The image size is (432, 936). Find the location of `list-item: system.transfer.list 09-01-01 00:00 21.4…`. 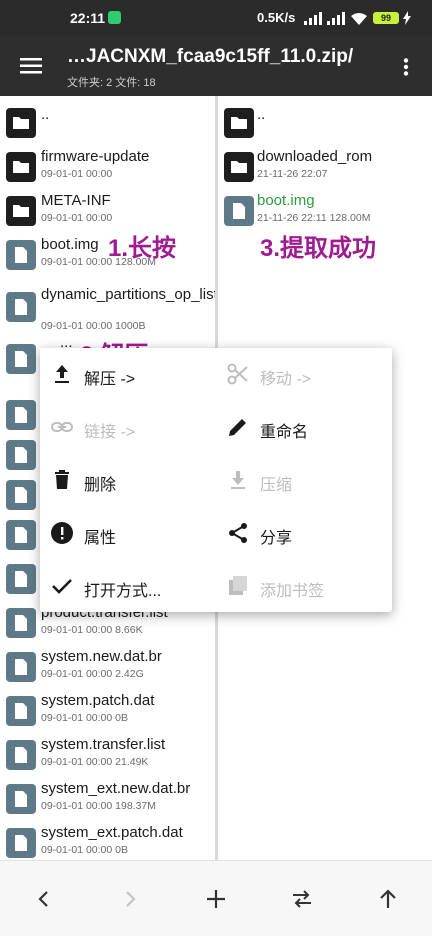

list-item: system.transfer.list 09-01-01 00:00 21.4… is located at coordinates (108, 758).